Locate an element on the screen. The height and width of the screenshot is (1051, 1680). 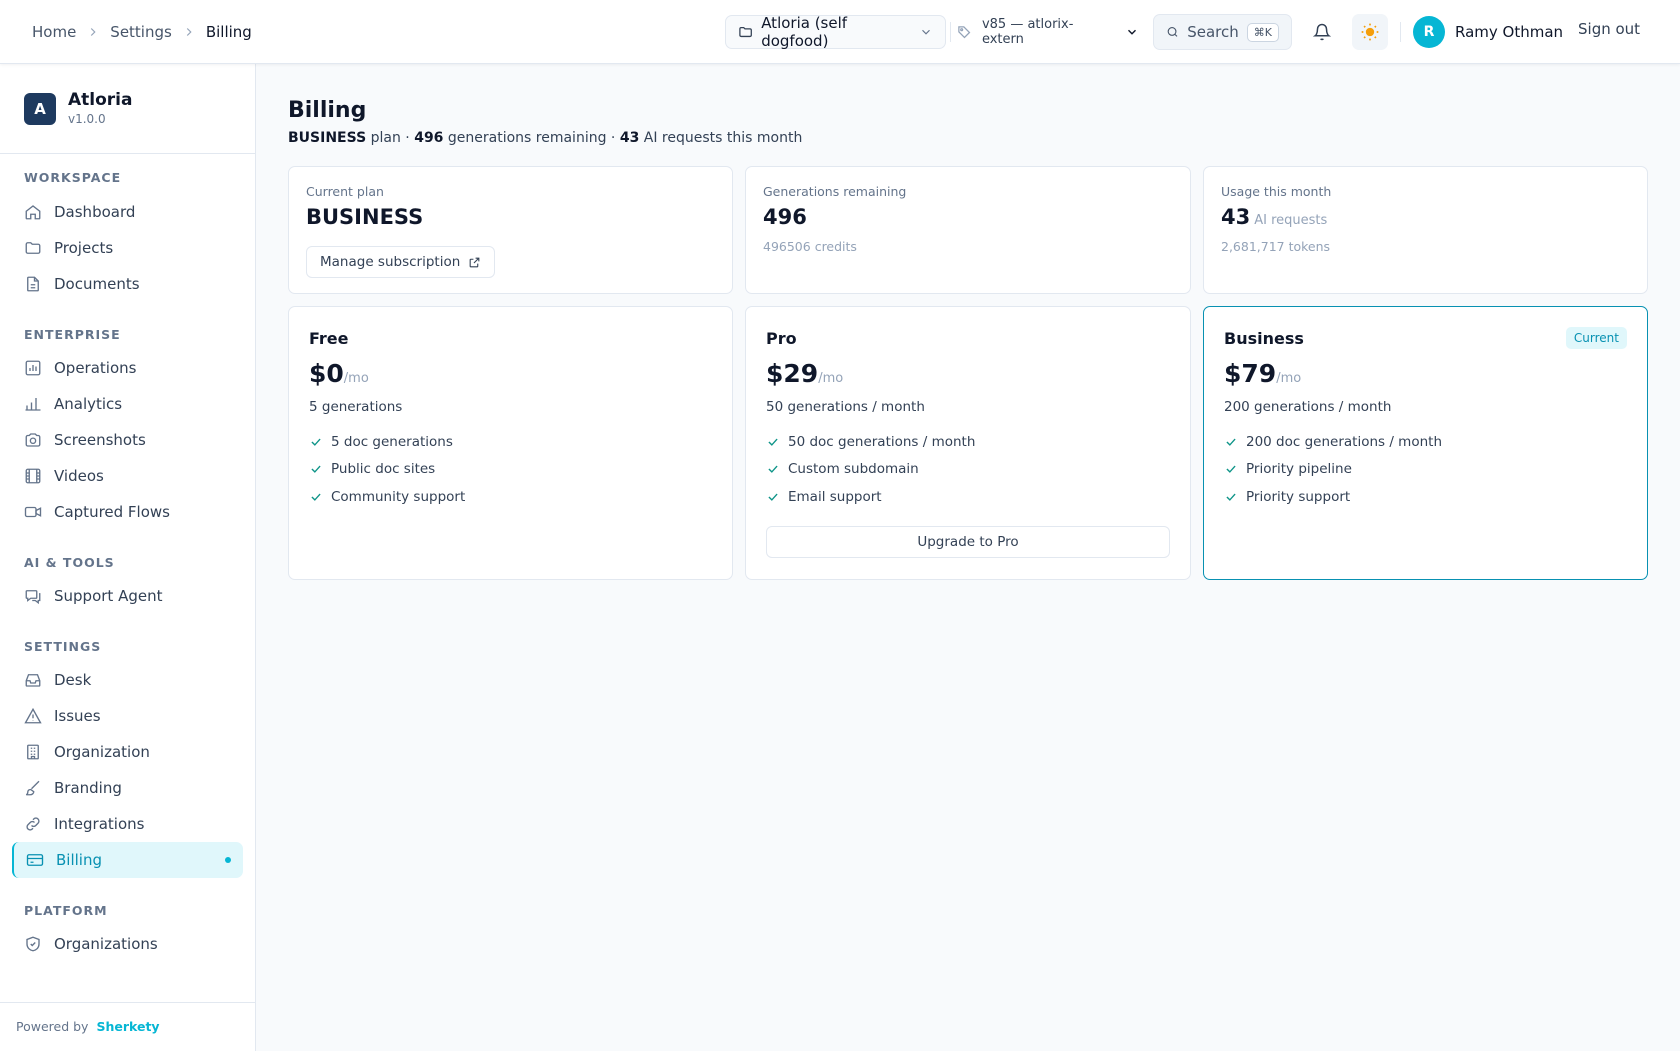
search-shortcut: ⌘K is located at coordinates (1262, 32).